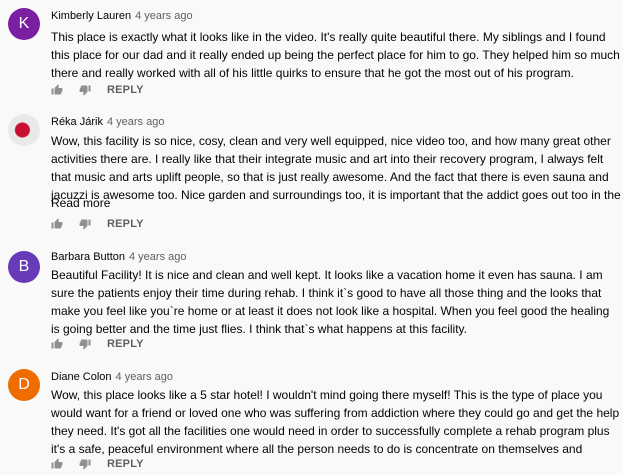 The height and width of the screenshot is (475, 623). I want to click on author-name: Barbara Button, so click(88, 257).